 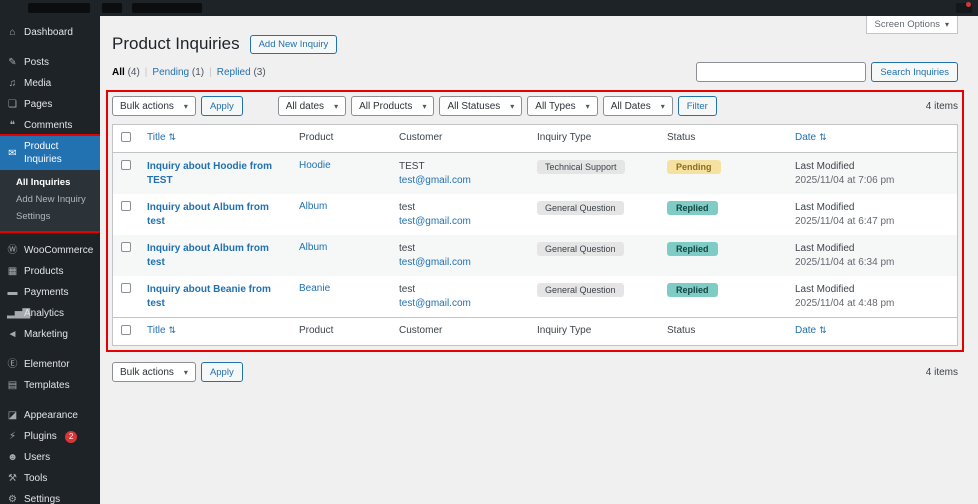 What do you see at coordinates (50, 153) in the screenshot?
I see `sidebar-item-product-inquiries: ✉ Product Inquiries` at bounding box center [50, 153].